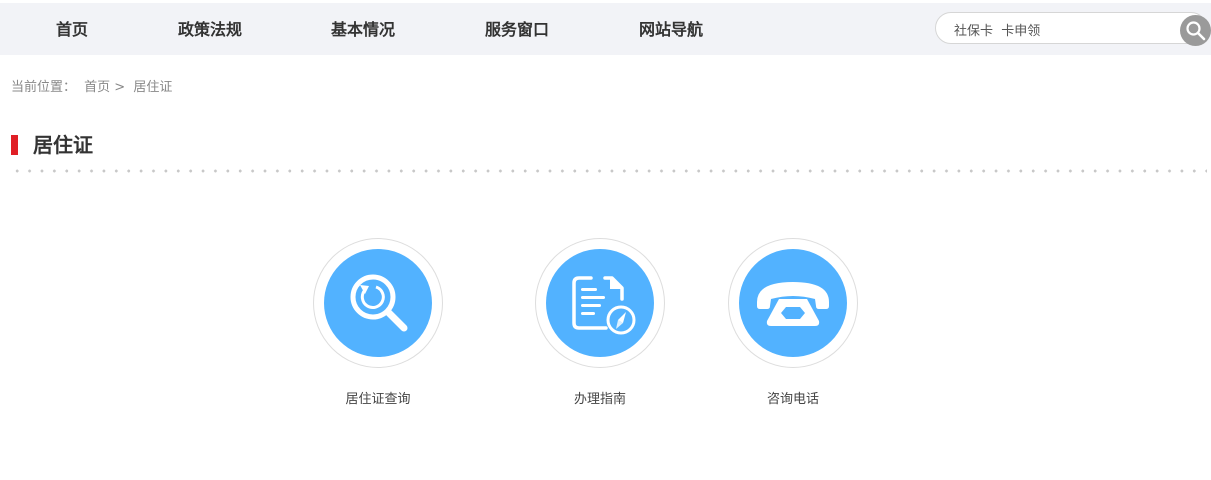  Describe the element at coordinates (609, 171) in the screenshot. I see `dotted-divider` at that location.